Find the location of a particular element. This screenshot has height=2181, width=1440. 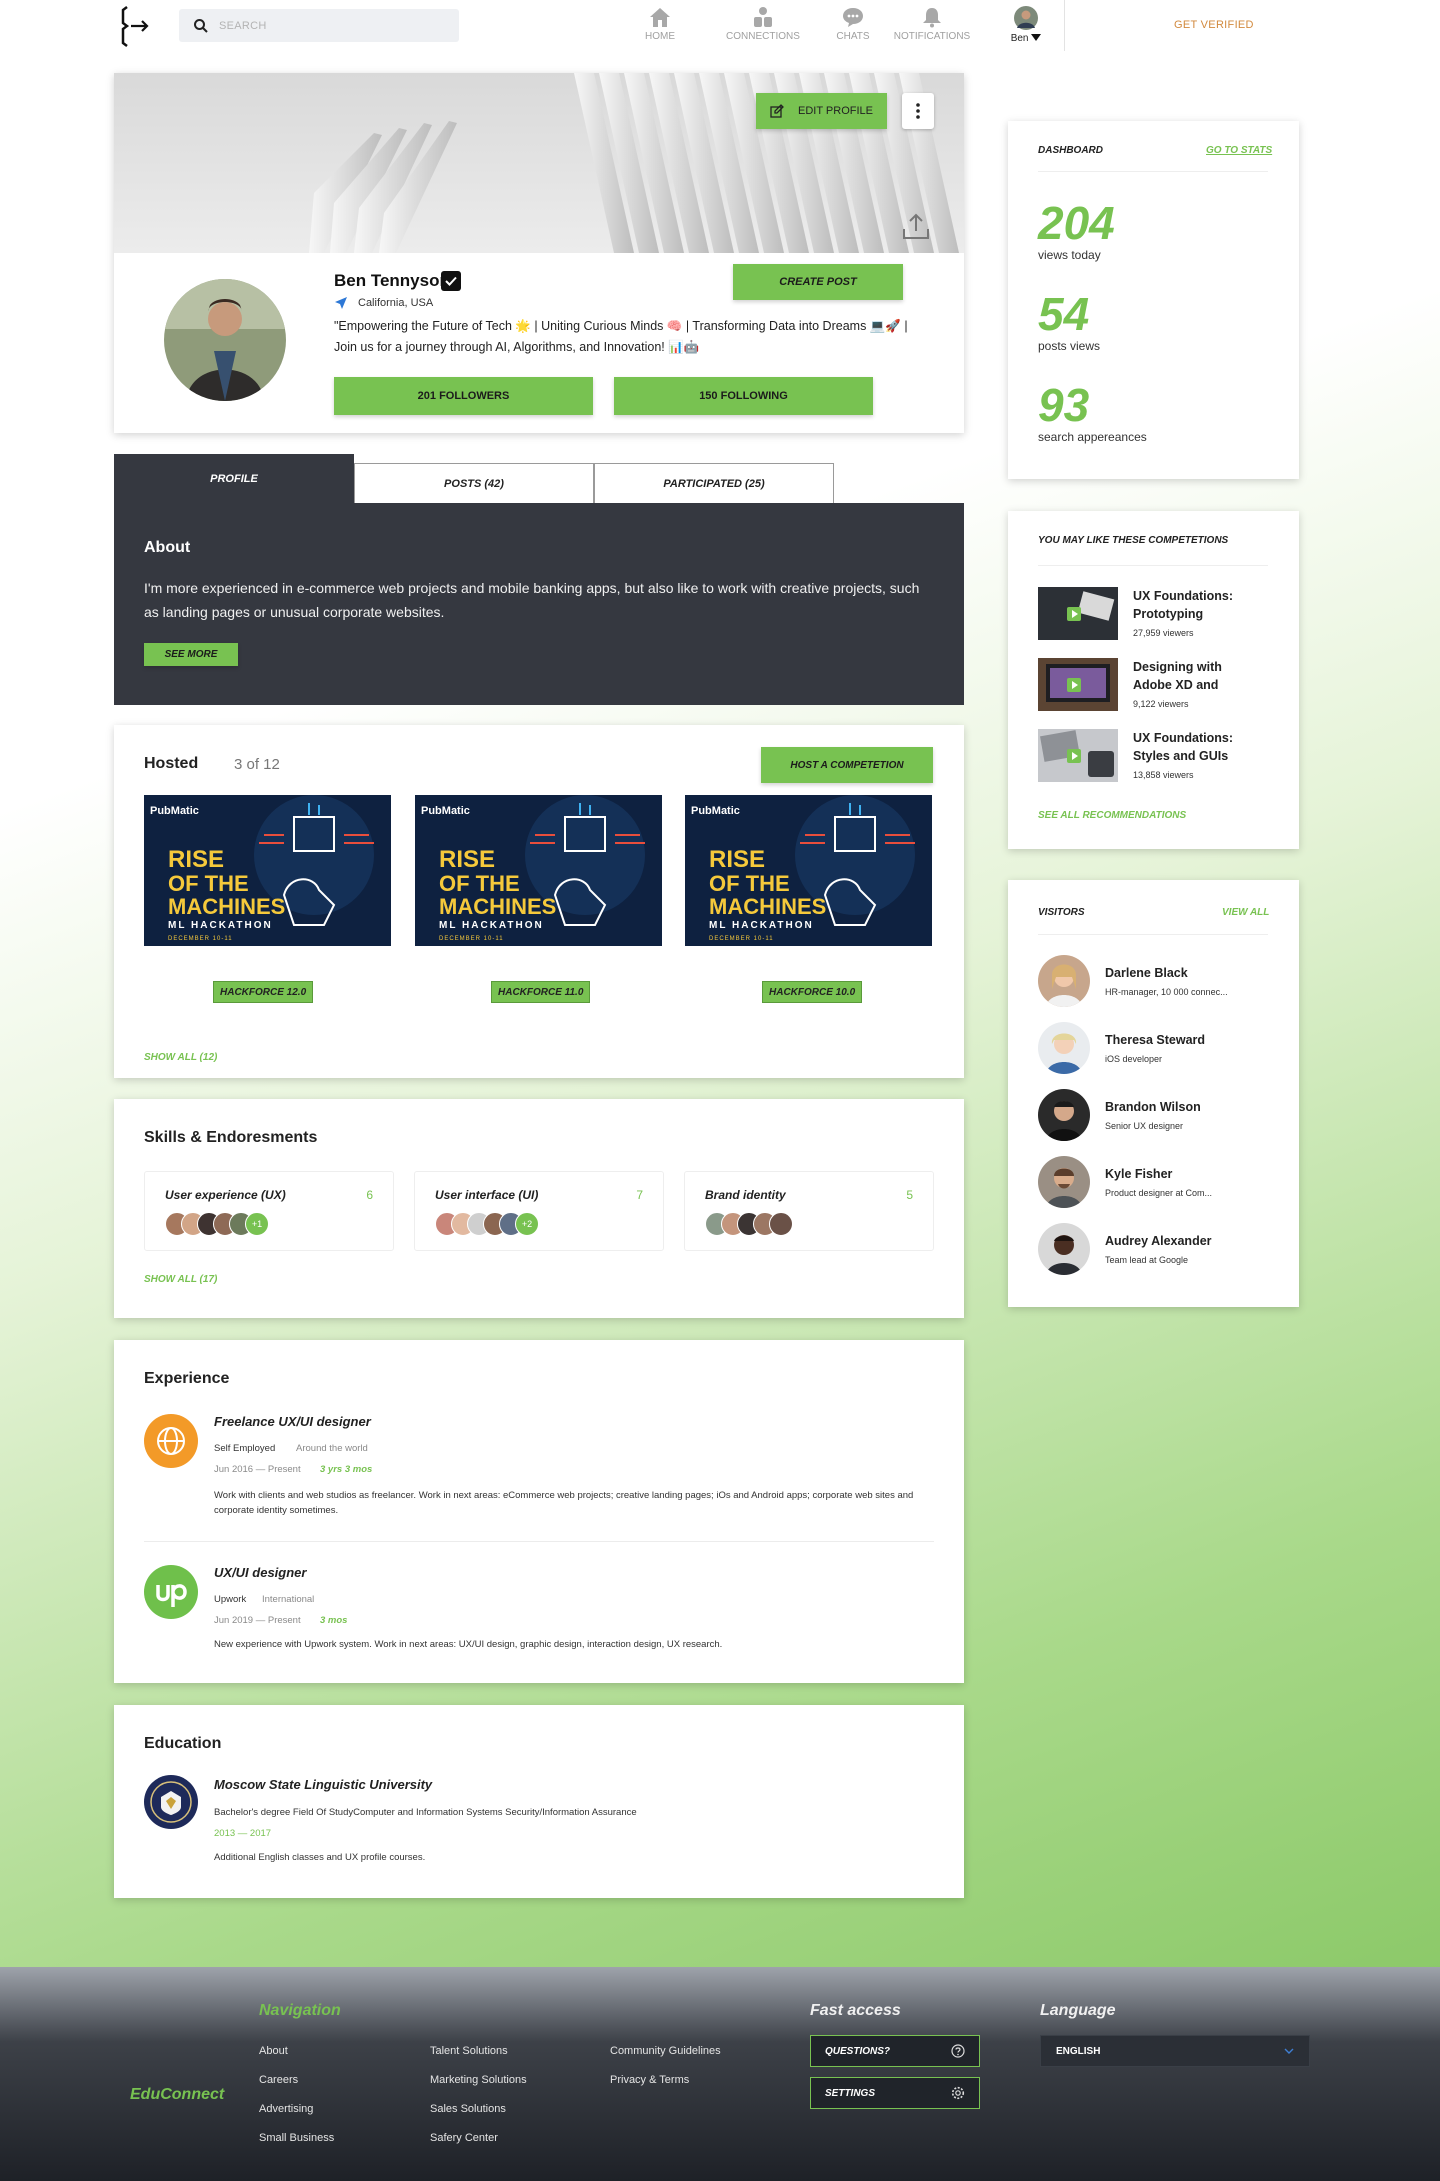

app-logo-icon is located at coordinates (137, 26).